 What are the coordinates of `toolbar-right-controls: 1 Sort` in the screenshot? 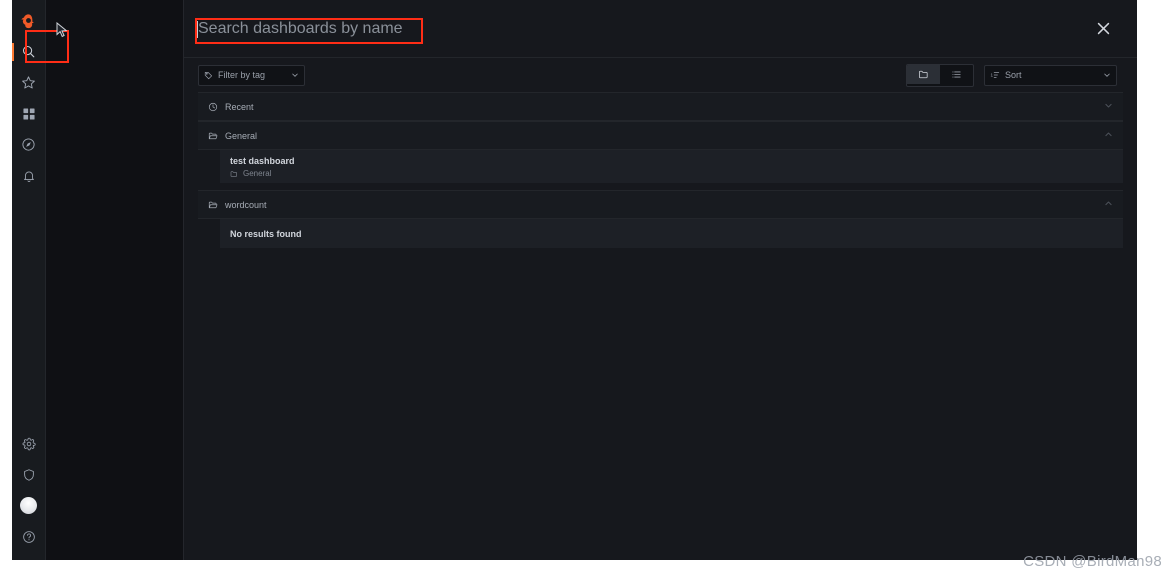 It's located at (1011, 75).